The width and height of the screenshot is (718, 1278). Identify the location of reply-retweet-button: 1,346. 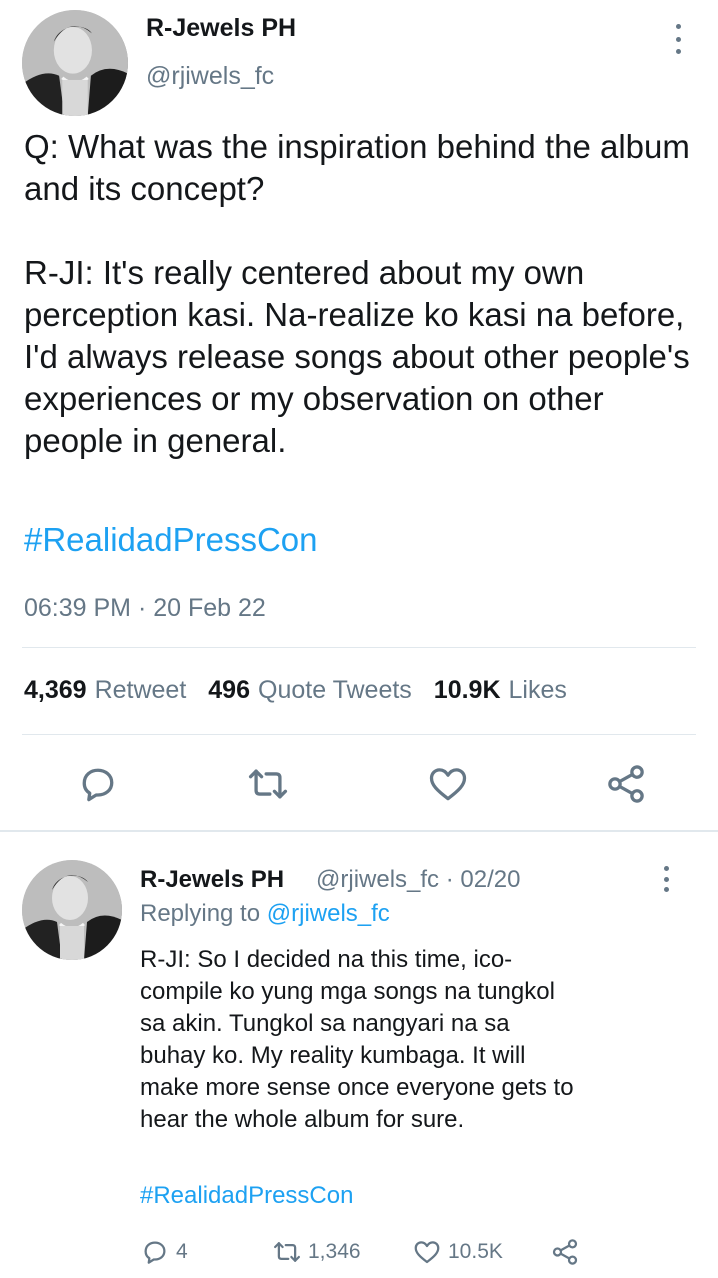
(316, 1252).